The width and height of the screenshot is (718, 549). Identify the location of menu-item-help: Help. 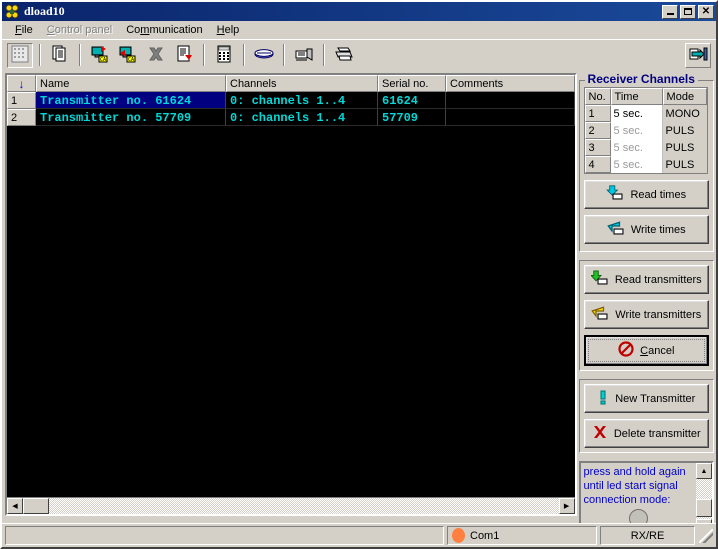
(228, 30).